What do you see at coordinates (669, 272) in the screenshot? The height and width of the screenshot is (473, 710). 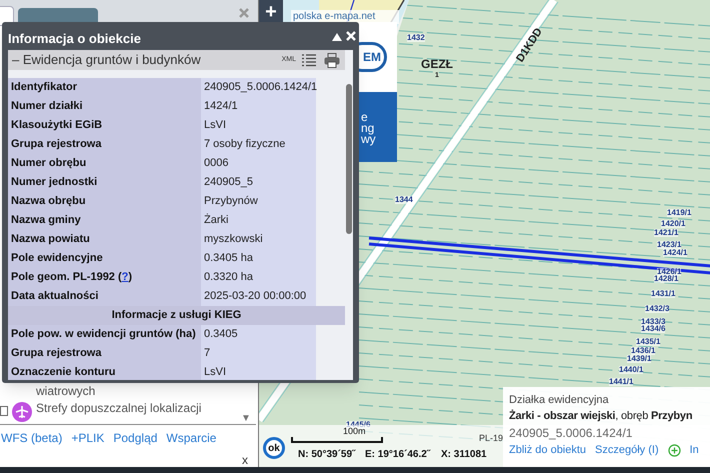 I see `parcel-label: 1426/1` at bounding box center [669, 272].